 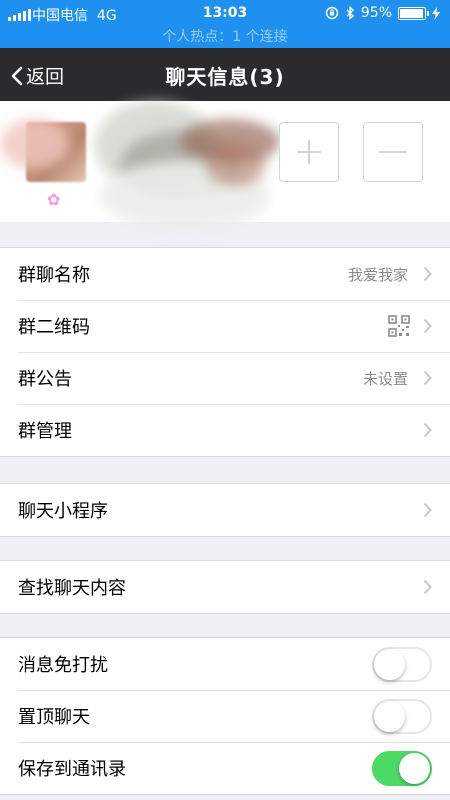 What do you see at coordinates (225, 24) in the screenshot?
I see `status-bar: 中国电信 4G 13:03 95% 个人热点：1 个连接` at bounding box center [225, 24].